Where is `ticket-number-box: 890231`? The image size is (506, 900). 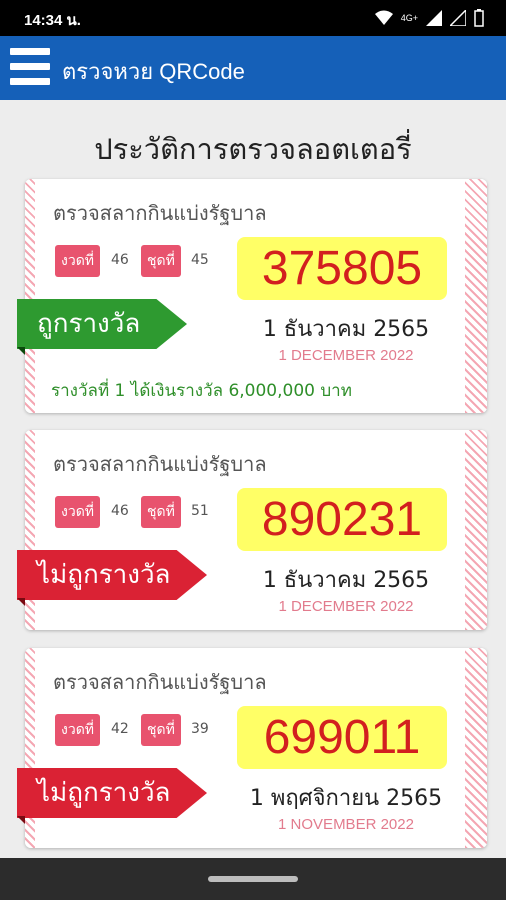 ticket-number-box: 890231 is located at coordinates (342, 519).